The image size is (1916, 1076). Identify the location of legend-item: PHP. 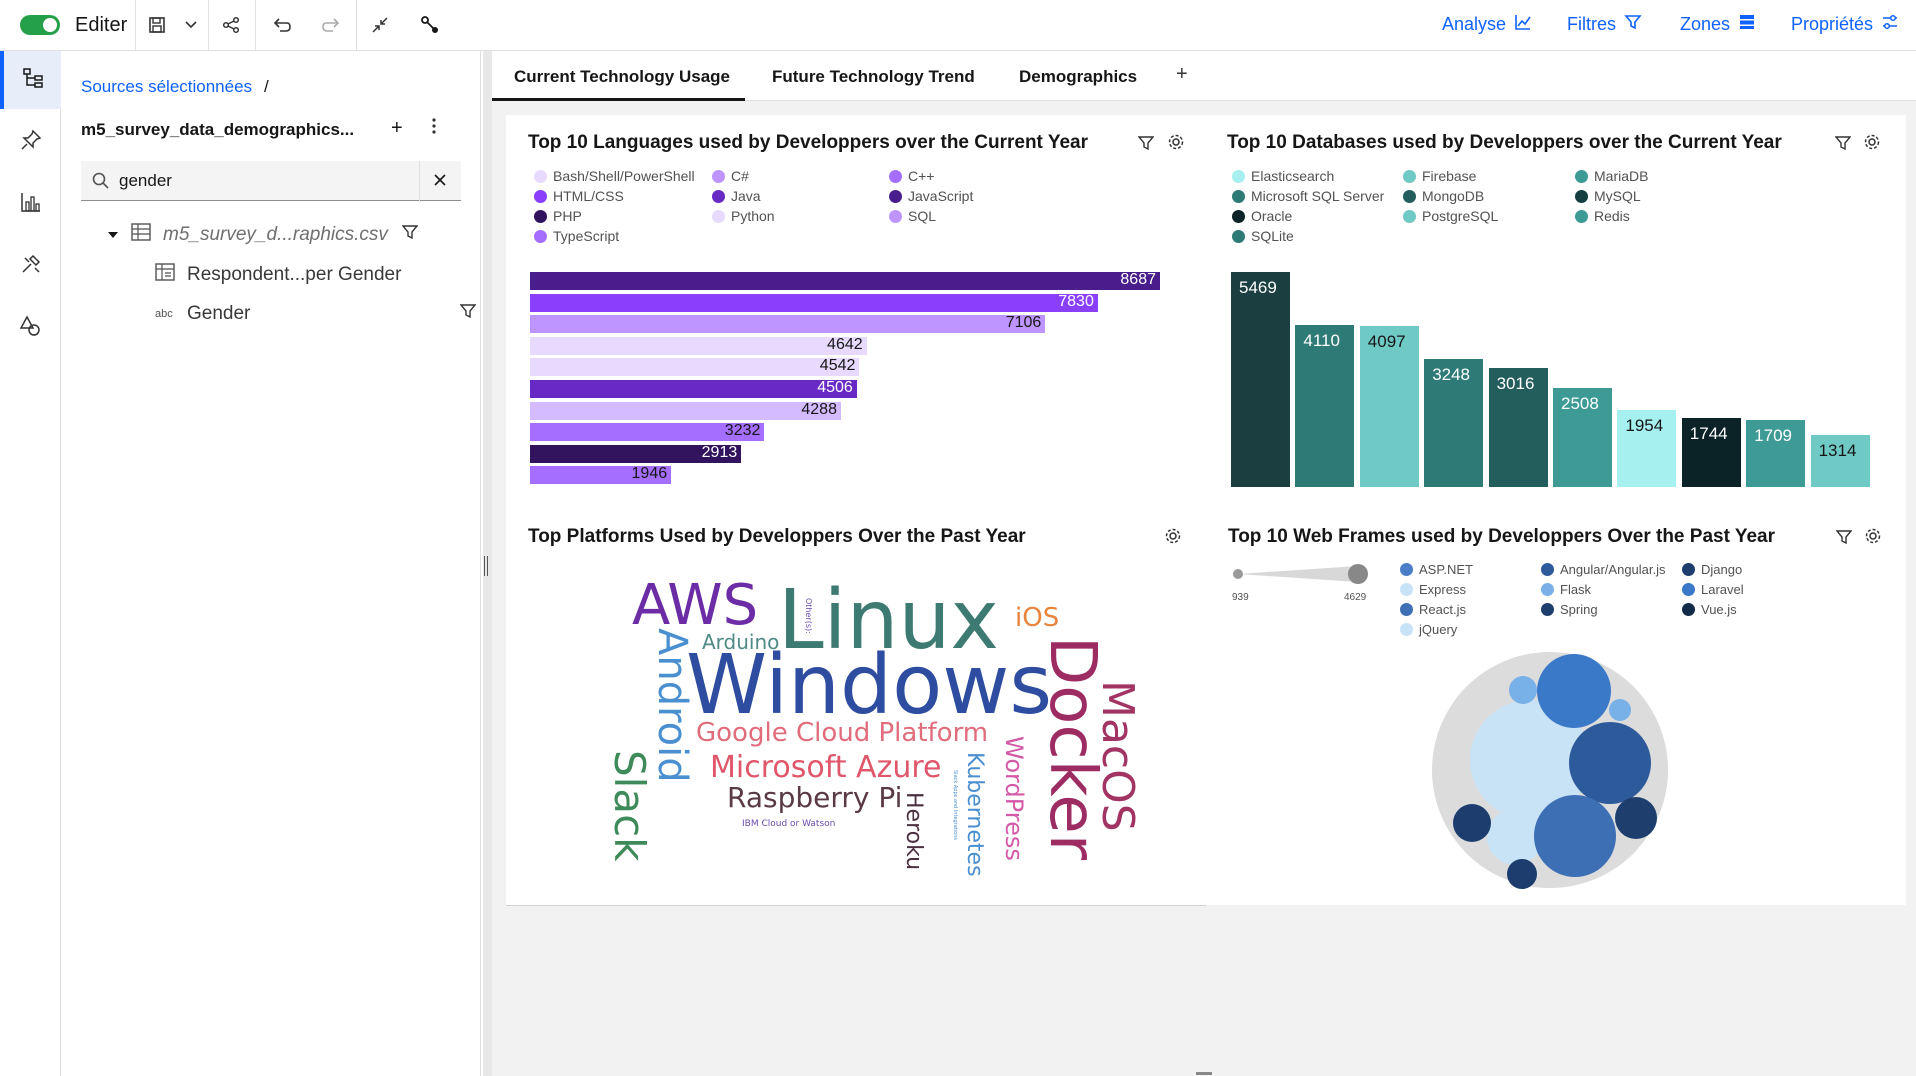
(558, 216).